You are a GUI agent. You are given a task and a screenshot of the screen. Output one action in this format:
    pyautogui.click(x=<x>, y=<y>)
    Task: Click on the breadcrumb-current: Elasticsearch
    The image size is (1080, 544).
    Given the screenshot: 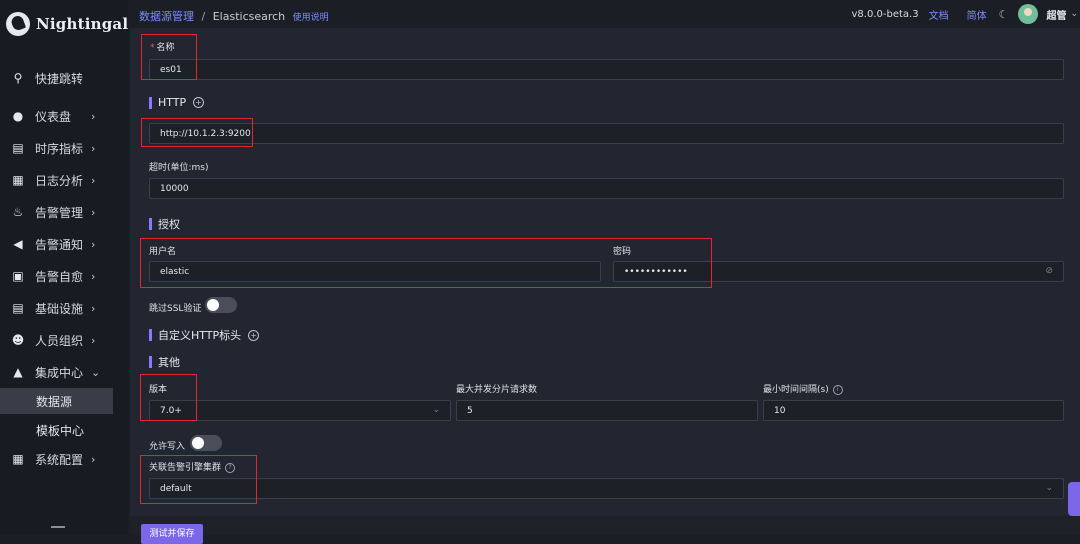 What is the action you would take?
    pyautogui.click(x=249, y=16)
    